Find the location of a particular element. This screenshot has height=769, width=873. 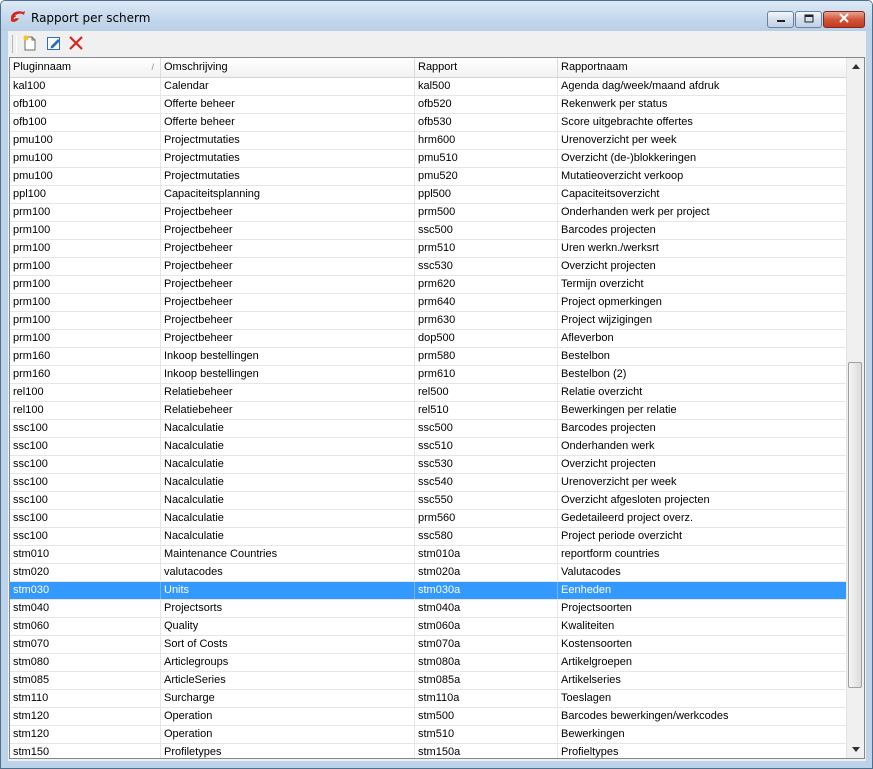

cell-rapportnaam: Project opmerkingen is located at coordinates (703, 302).